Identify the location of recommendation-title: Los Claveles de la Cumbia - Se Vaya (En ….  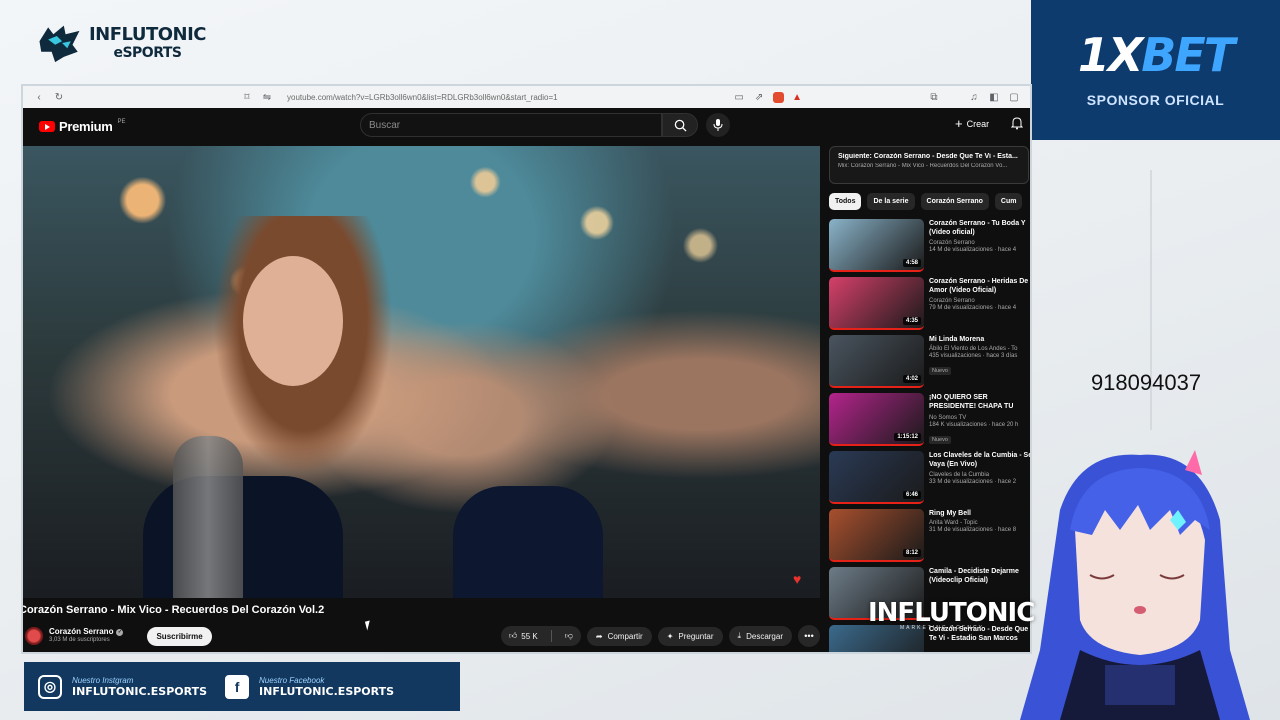
(979, 460).